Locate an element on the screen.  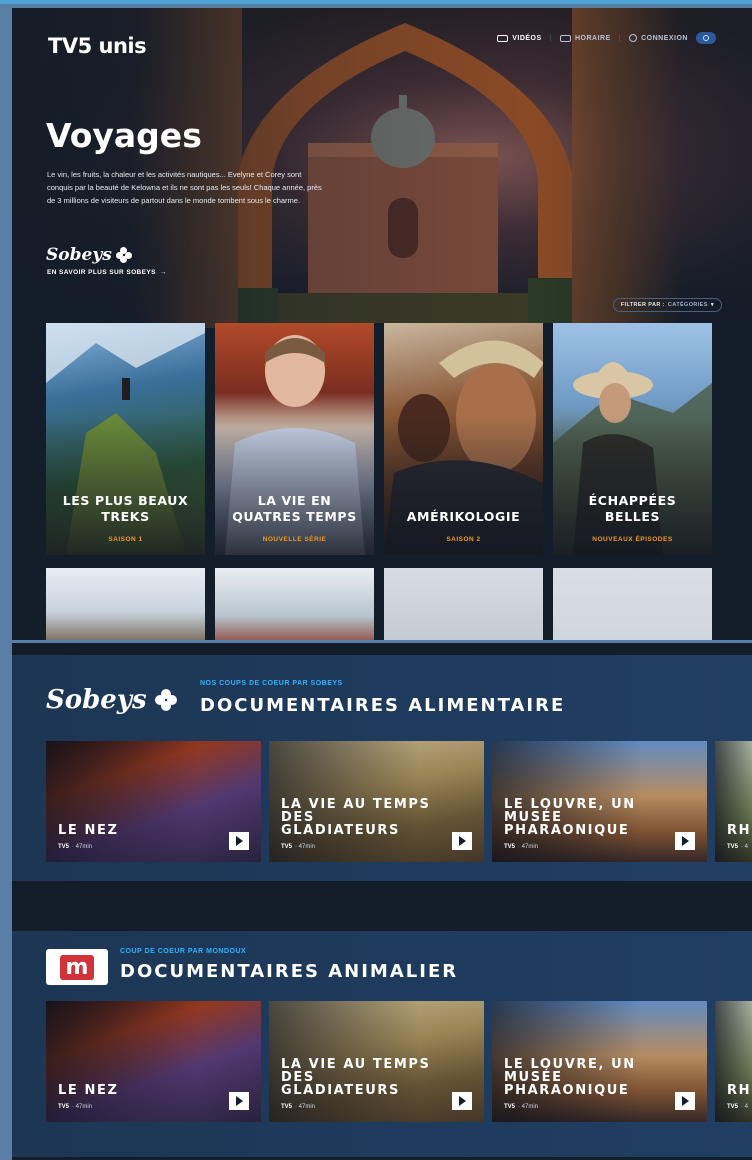
nav-horaire: HORAIRE is located at coordinates (585, 38).